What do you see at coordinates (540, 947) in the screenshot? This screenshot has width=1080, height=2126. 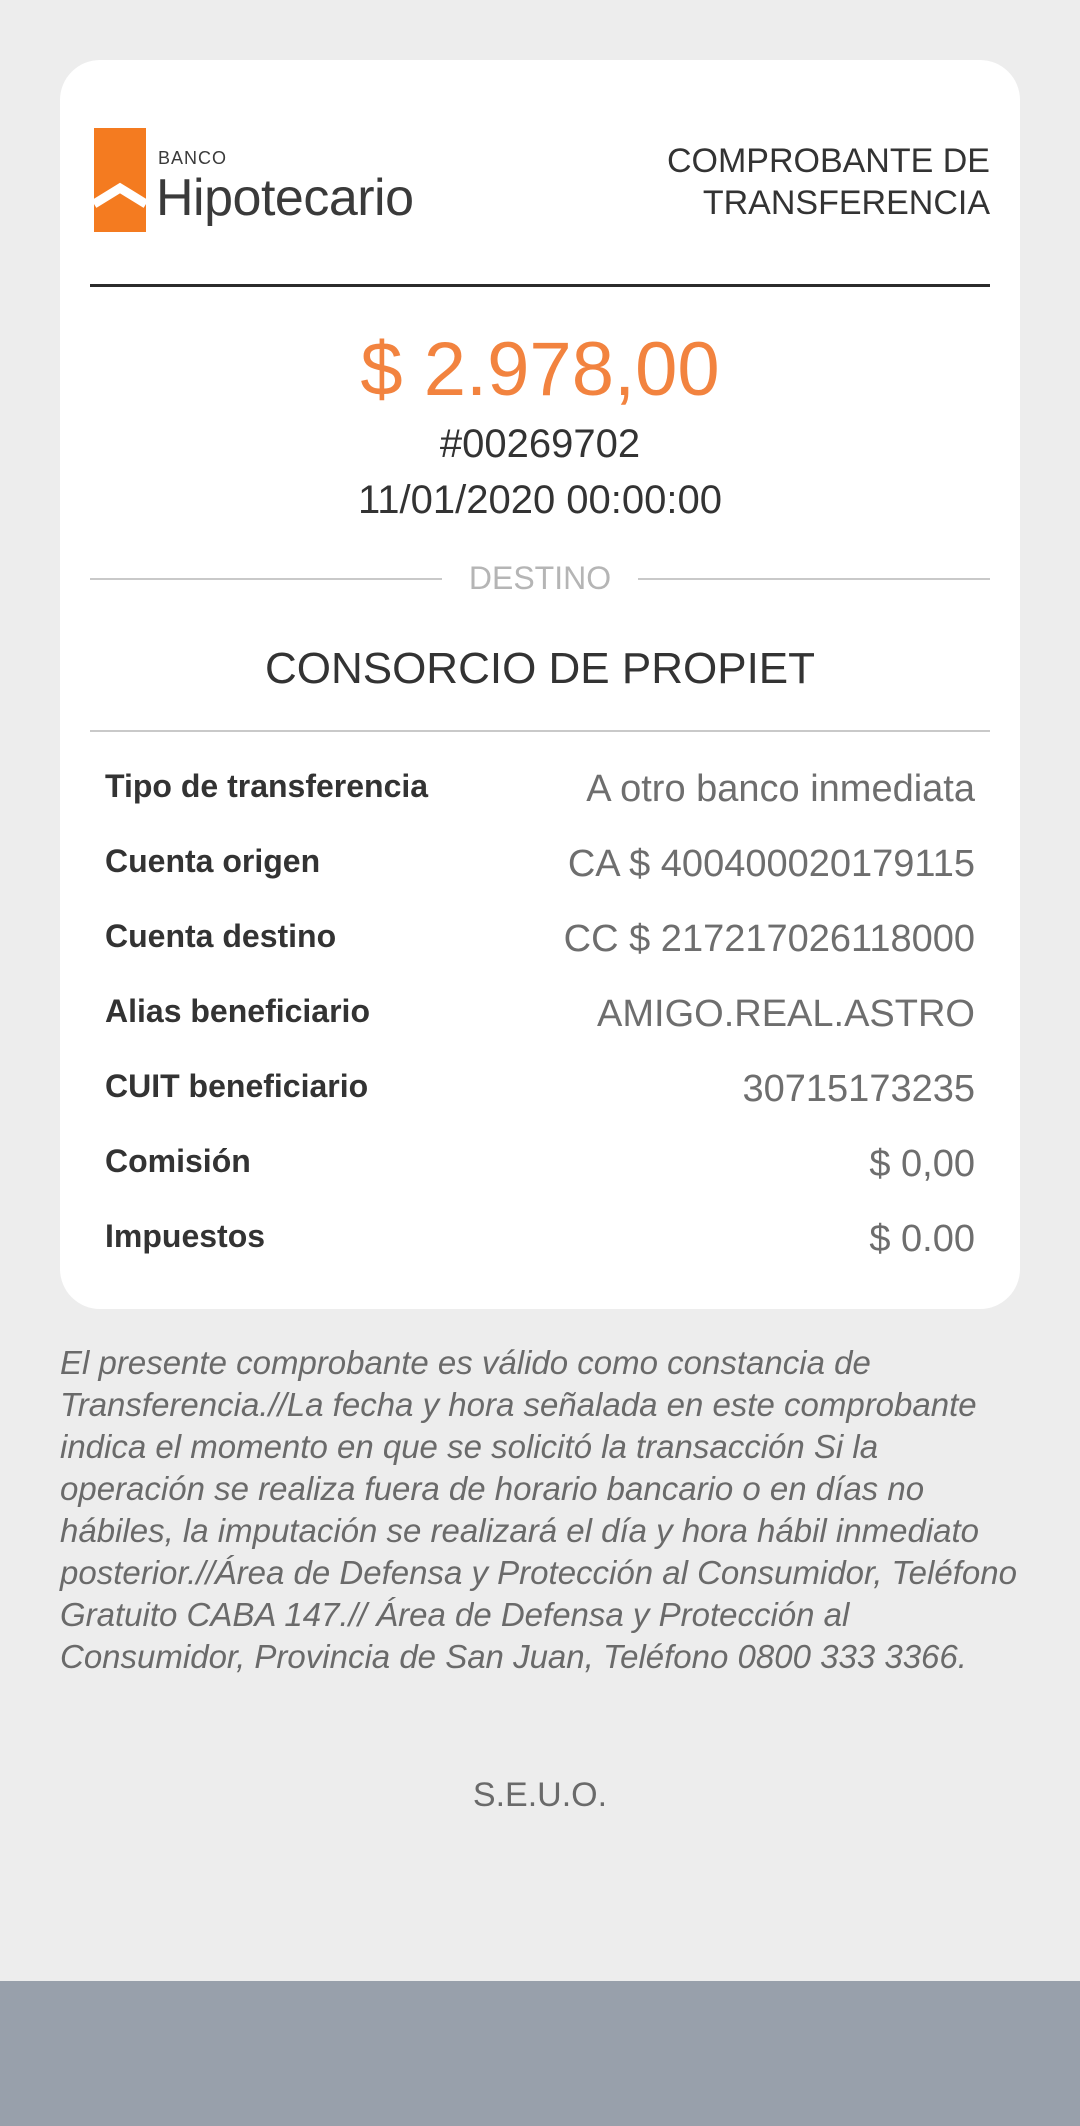 I see `detail-row-destination-account: Cuenta destino CC $ 217217026118000` at bounding box center [540, 947].